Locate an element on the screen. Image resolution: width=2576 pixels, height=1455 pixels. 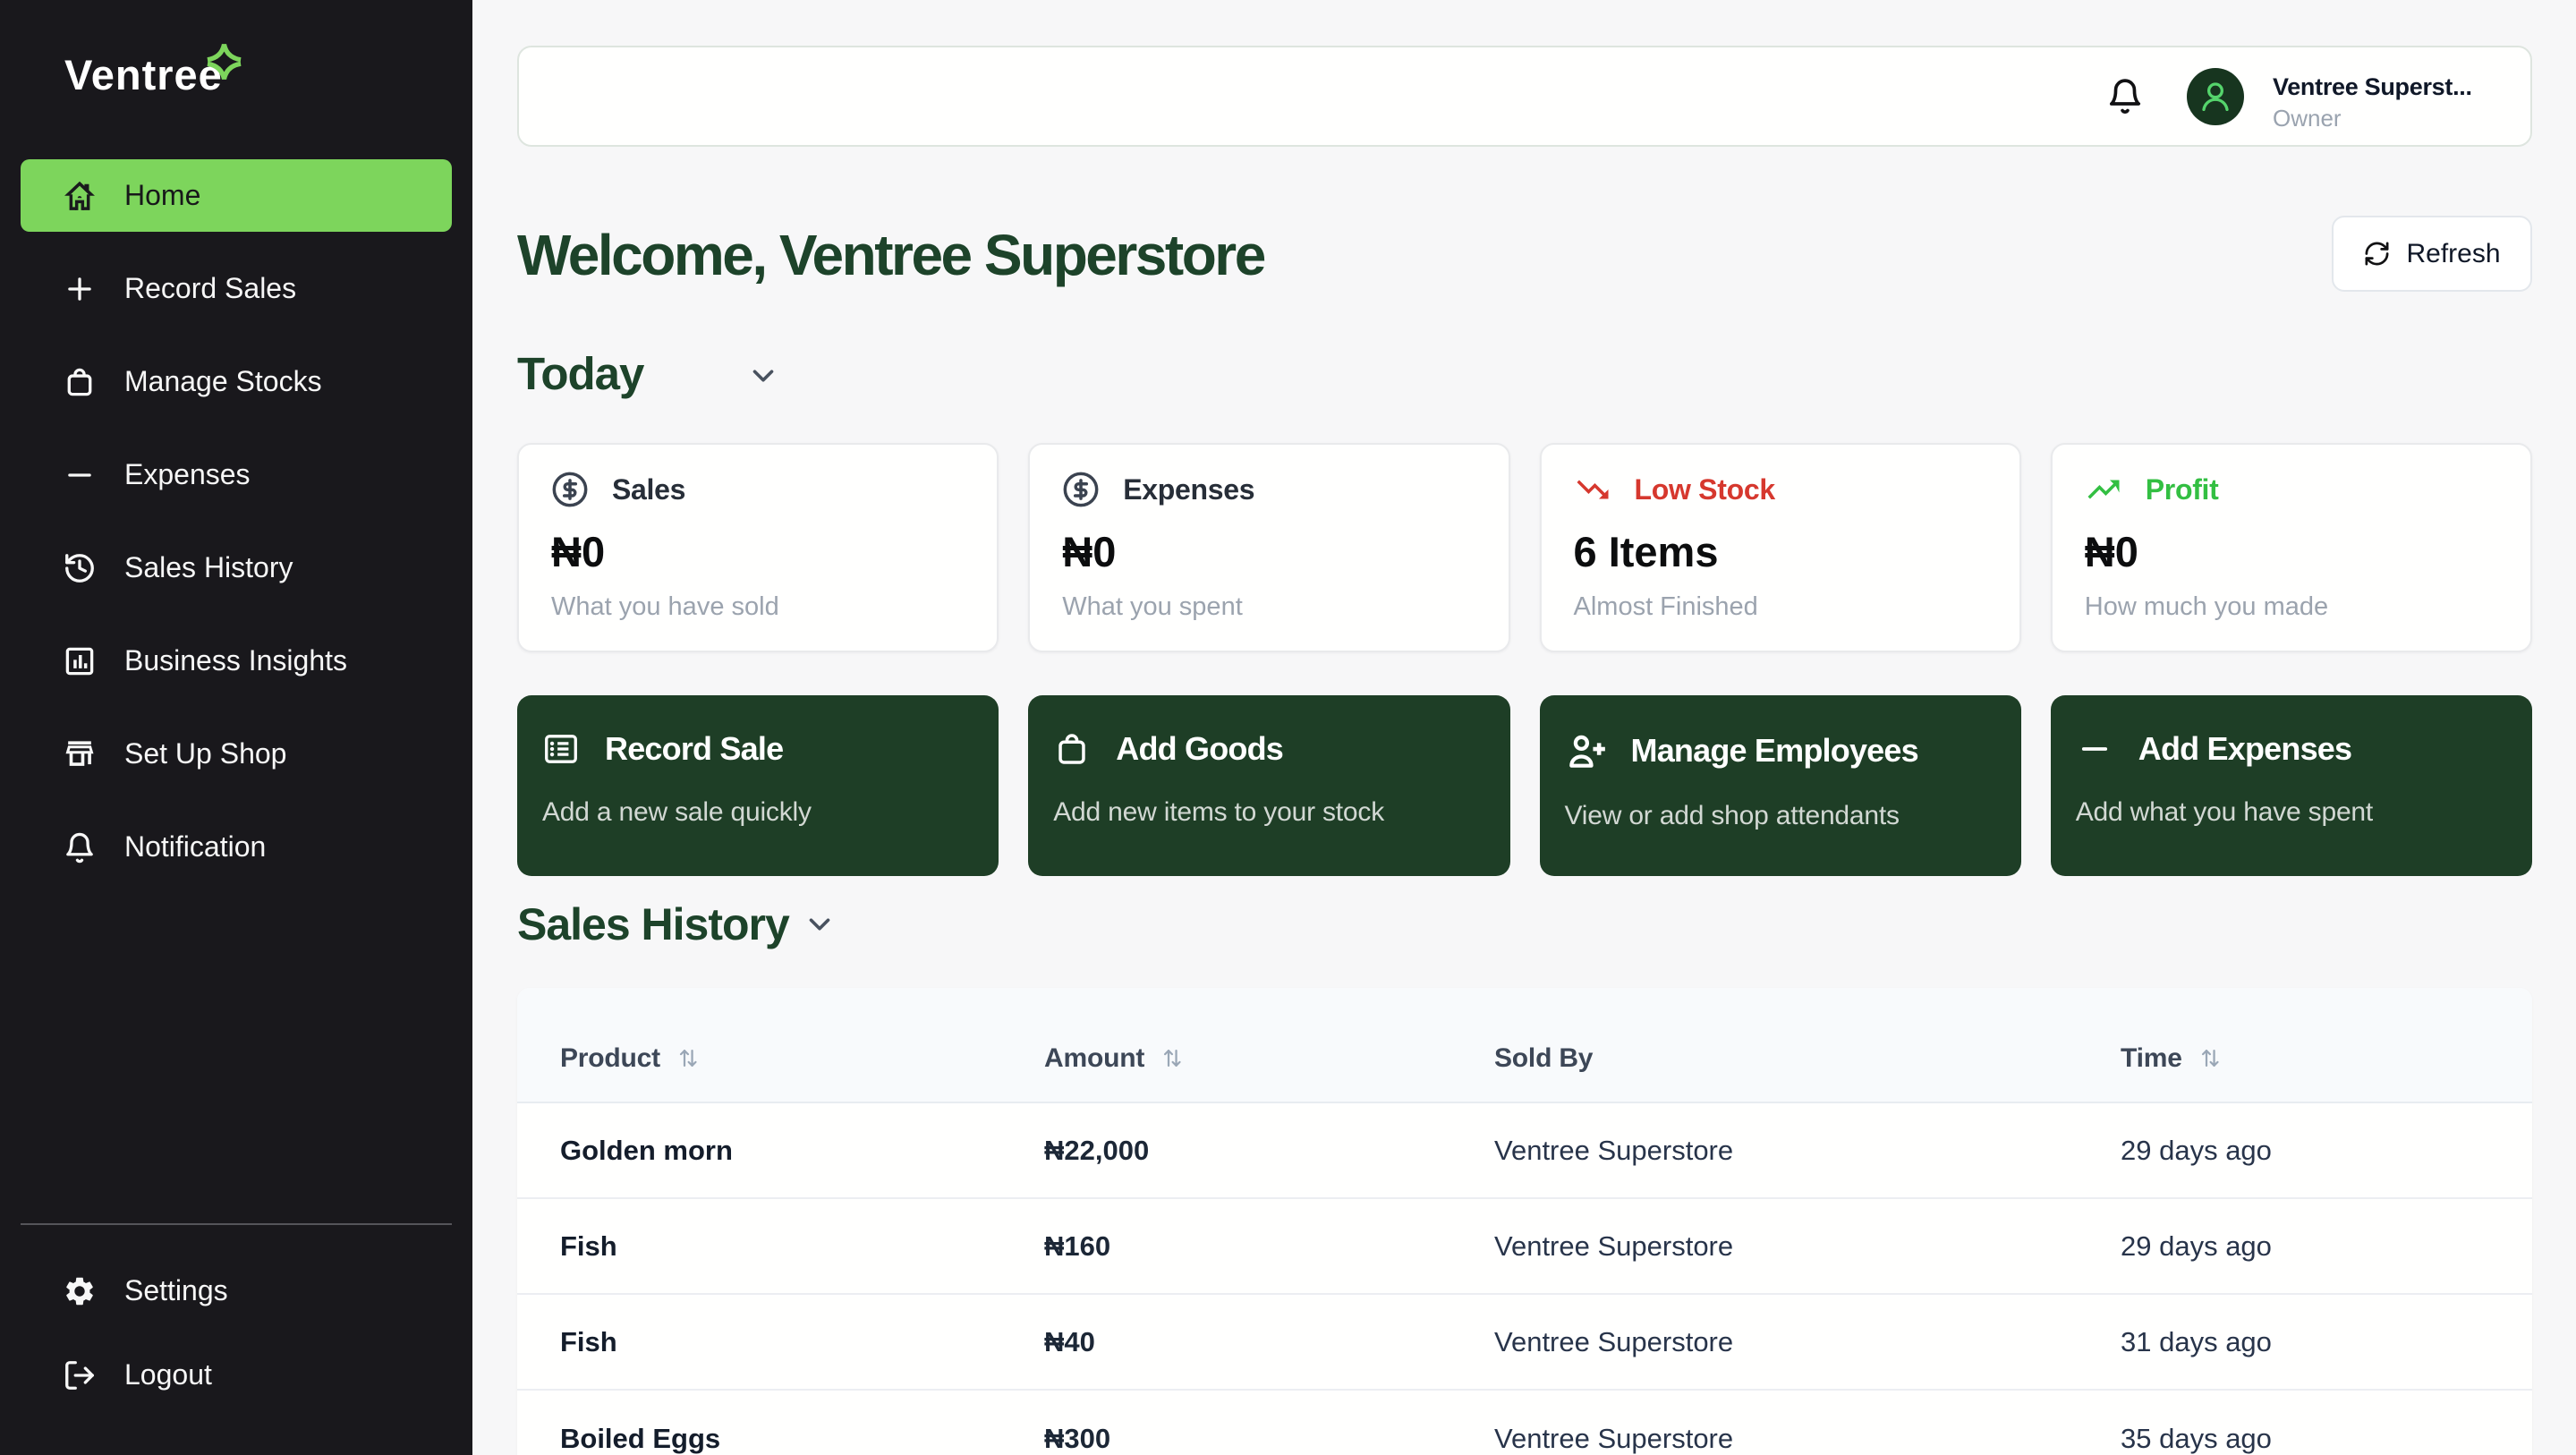
receipt-list-icon is located at coordinates (561, 749).